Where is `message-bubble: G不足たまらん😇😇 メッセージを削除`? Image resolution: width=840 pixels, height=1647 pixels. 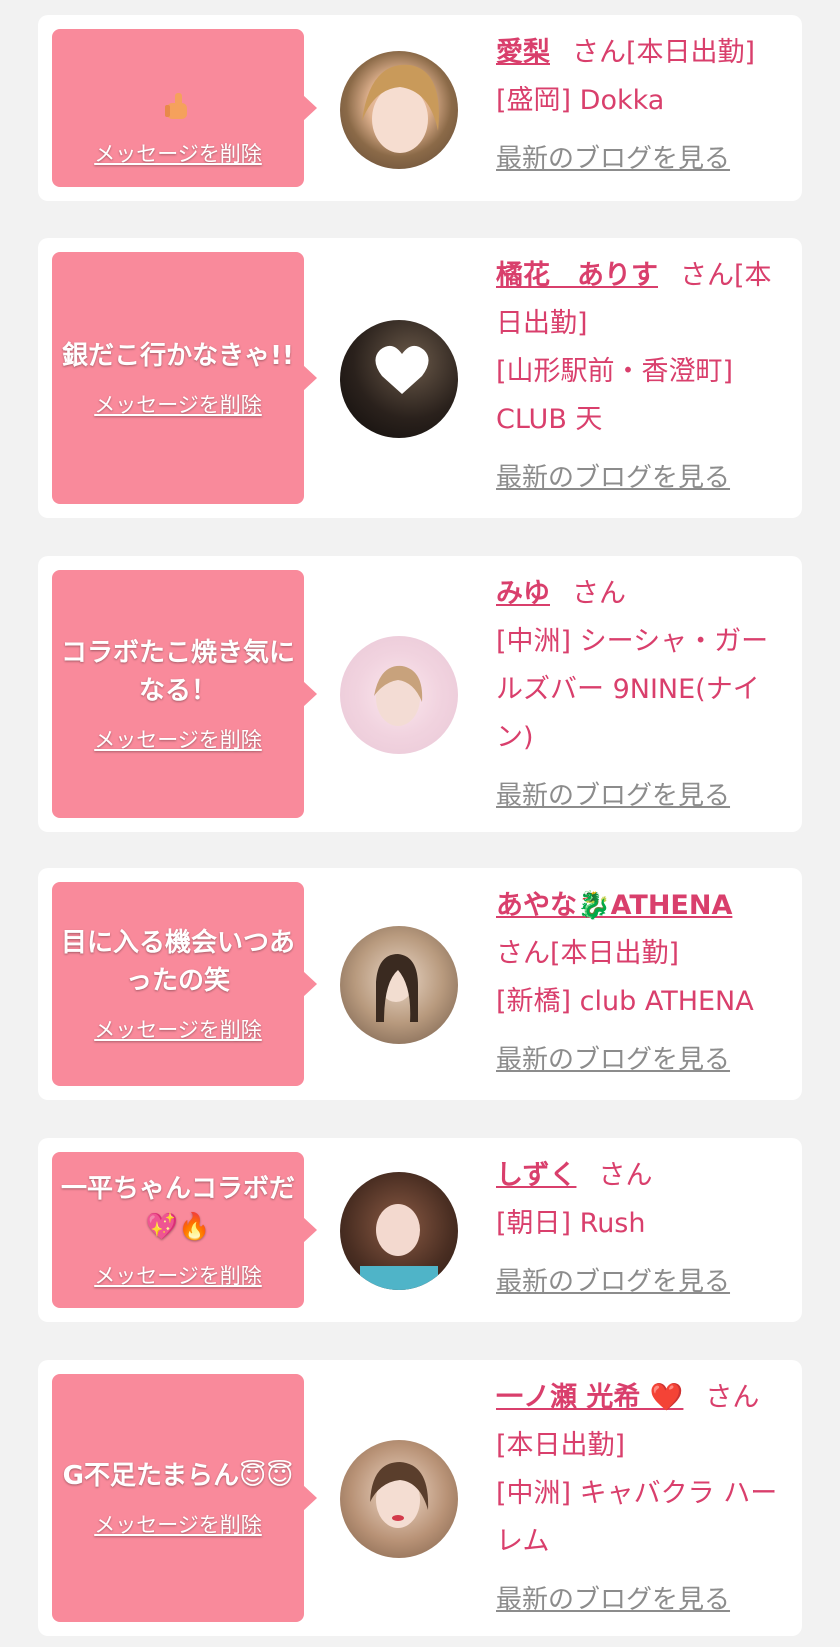
message-bubble: G不足たまらん😇😇 メッセージを削除 is located at coordinates (184, 1498).